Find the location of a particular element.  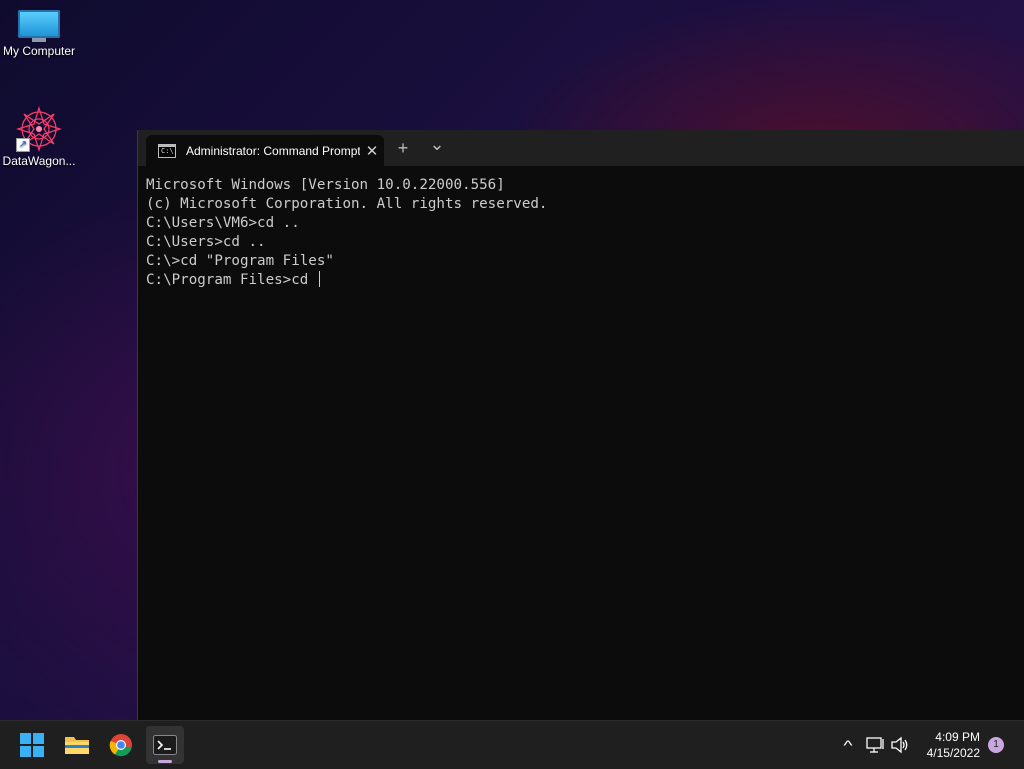

network-icon is located at coordinates (876, 745).